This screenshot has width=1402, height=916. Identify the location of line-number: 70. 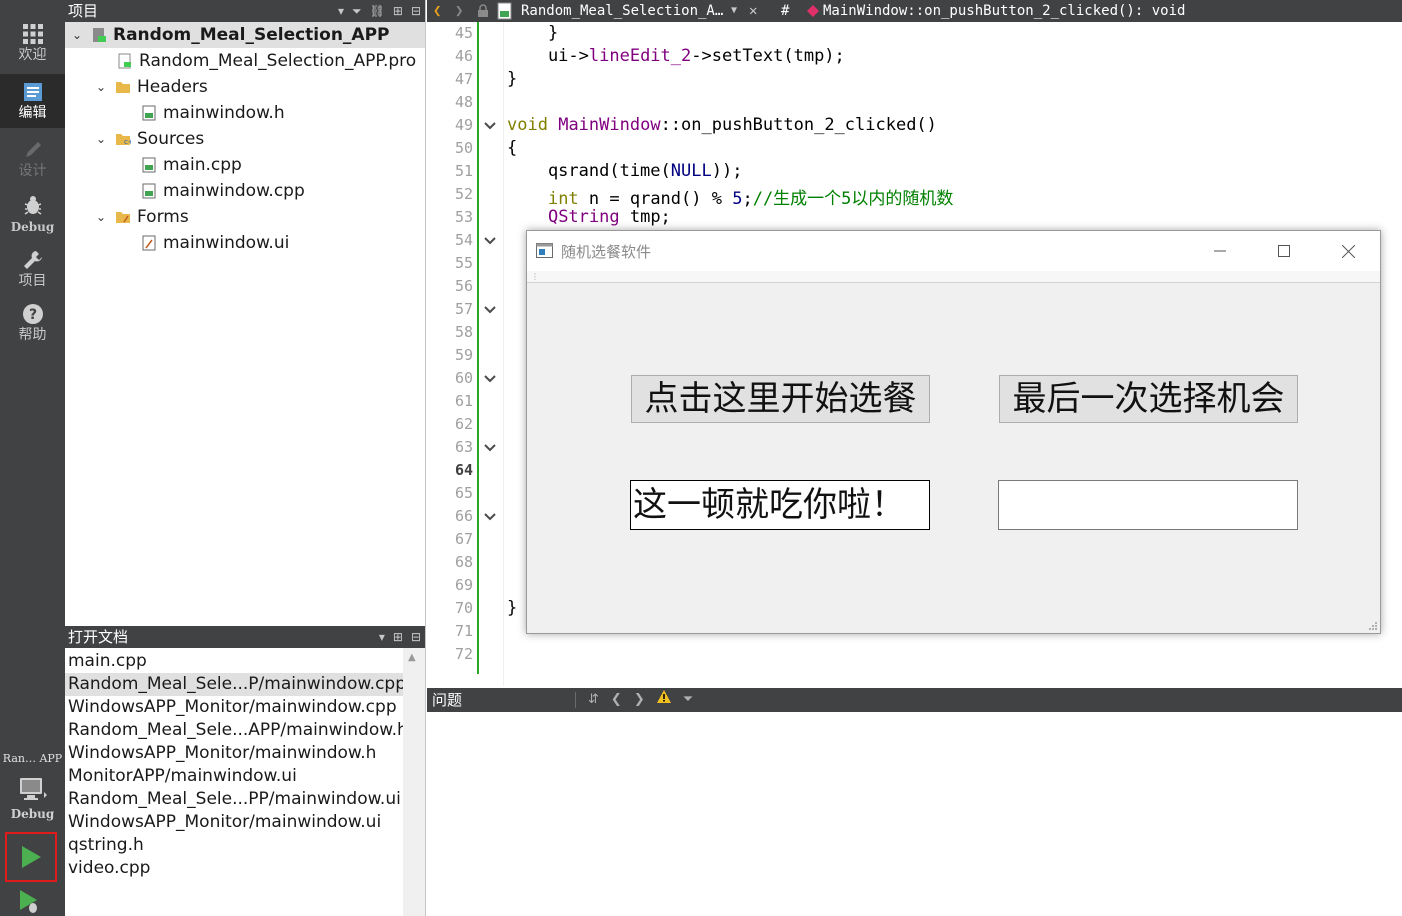
(463, 608).